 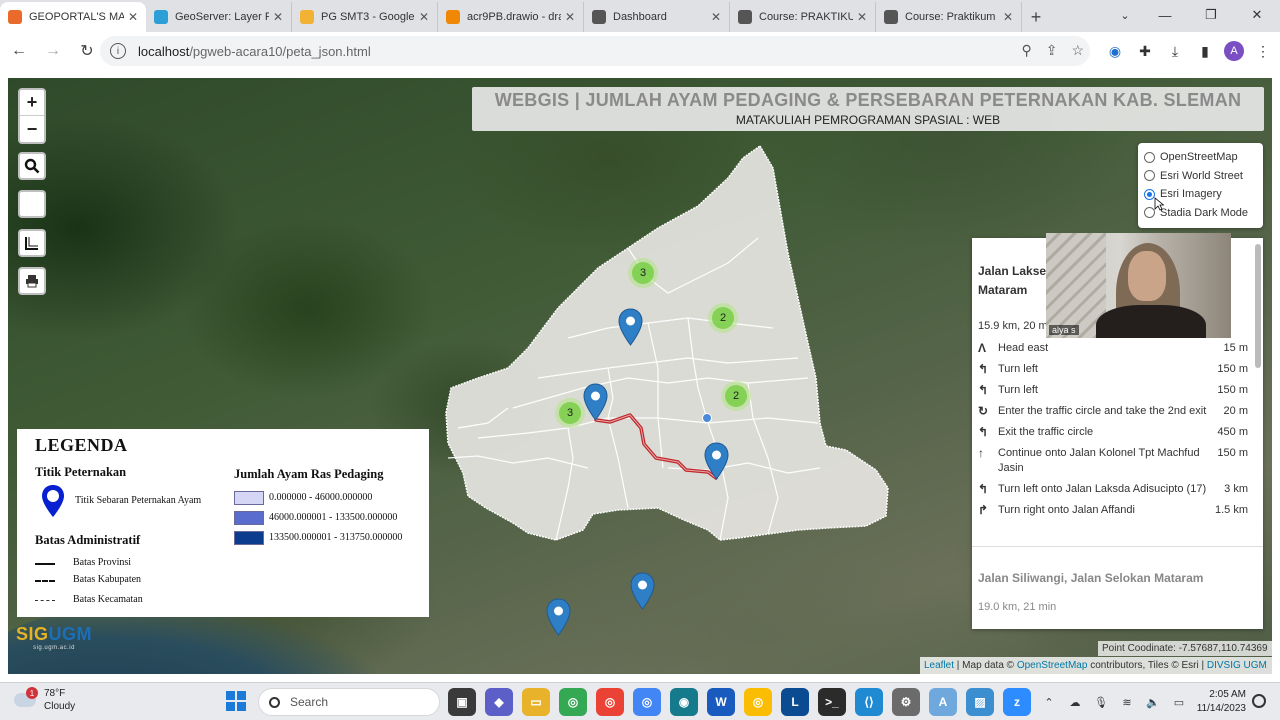 I want to click on leaflet-link: Leaflet, so click(x=939, y=665).